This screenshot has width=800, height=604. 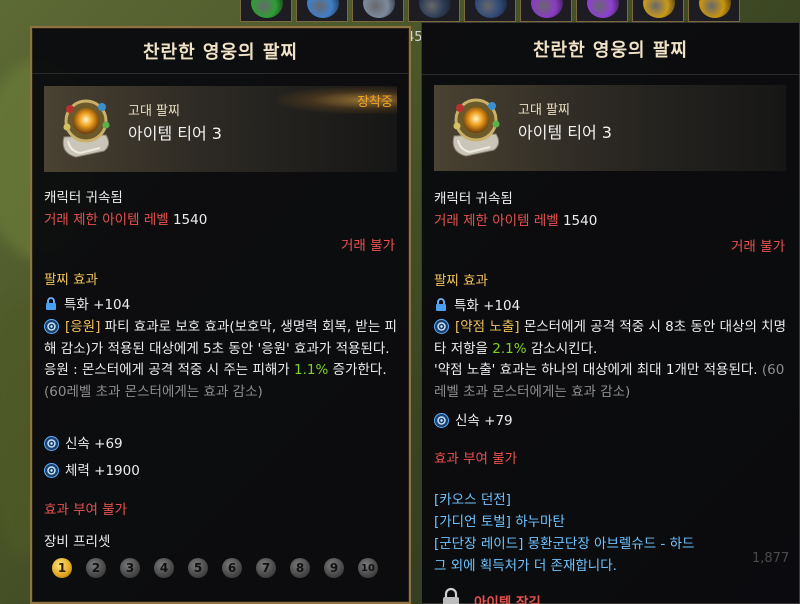 I want to click on source-entry: [가디언 토벌] 하누마탄, so click(x=499, y=520).